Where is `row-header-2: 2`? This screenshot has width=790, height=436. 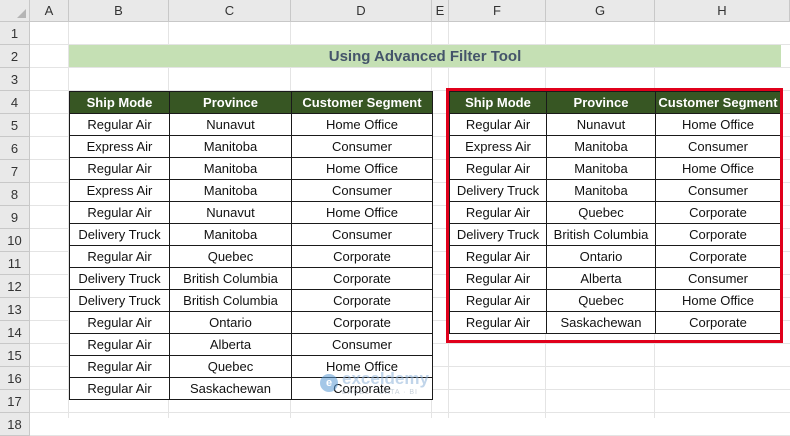
row-header-2: 2 is located at coordinates (15, 56).